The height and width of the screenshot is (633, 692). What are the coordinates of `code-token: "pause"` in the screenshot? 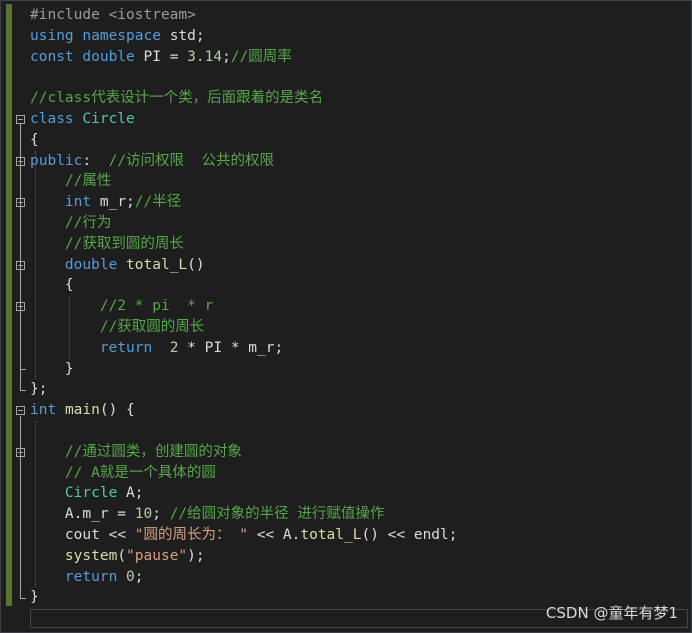 It's located at (157, 555).